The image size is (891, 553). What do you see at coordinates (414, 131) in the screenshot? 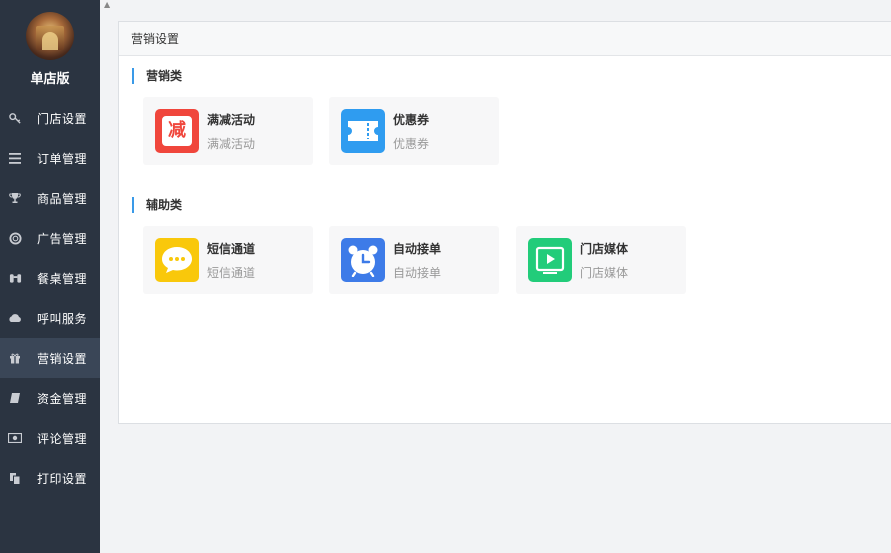
I see `card-coupon: 优惠券 优惠券` at bounding box center [414, 131].